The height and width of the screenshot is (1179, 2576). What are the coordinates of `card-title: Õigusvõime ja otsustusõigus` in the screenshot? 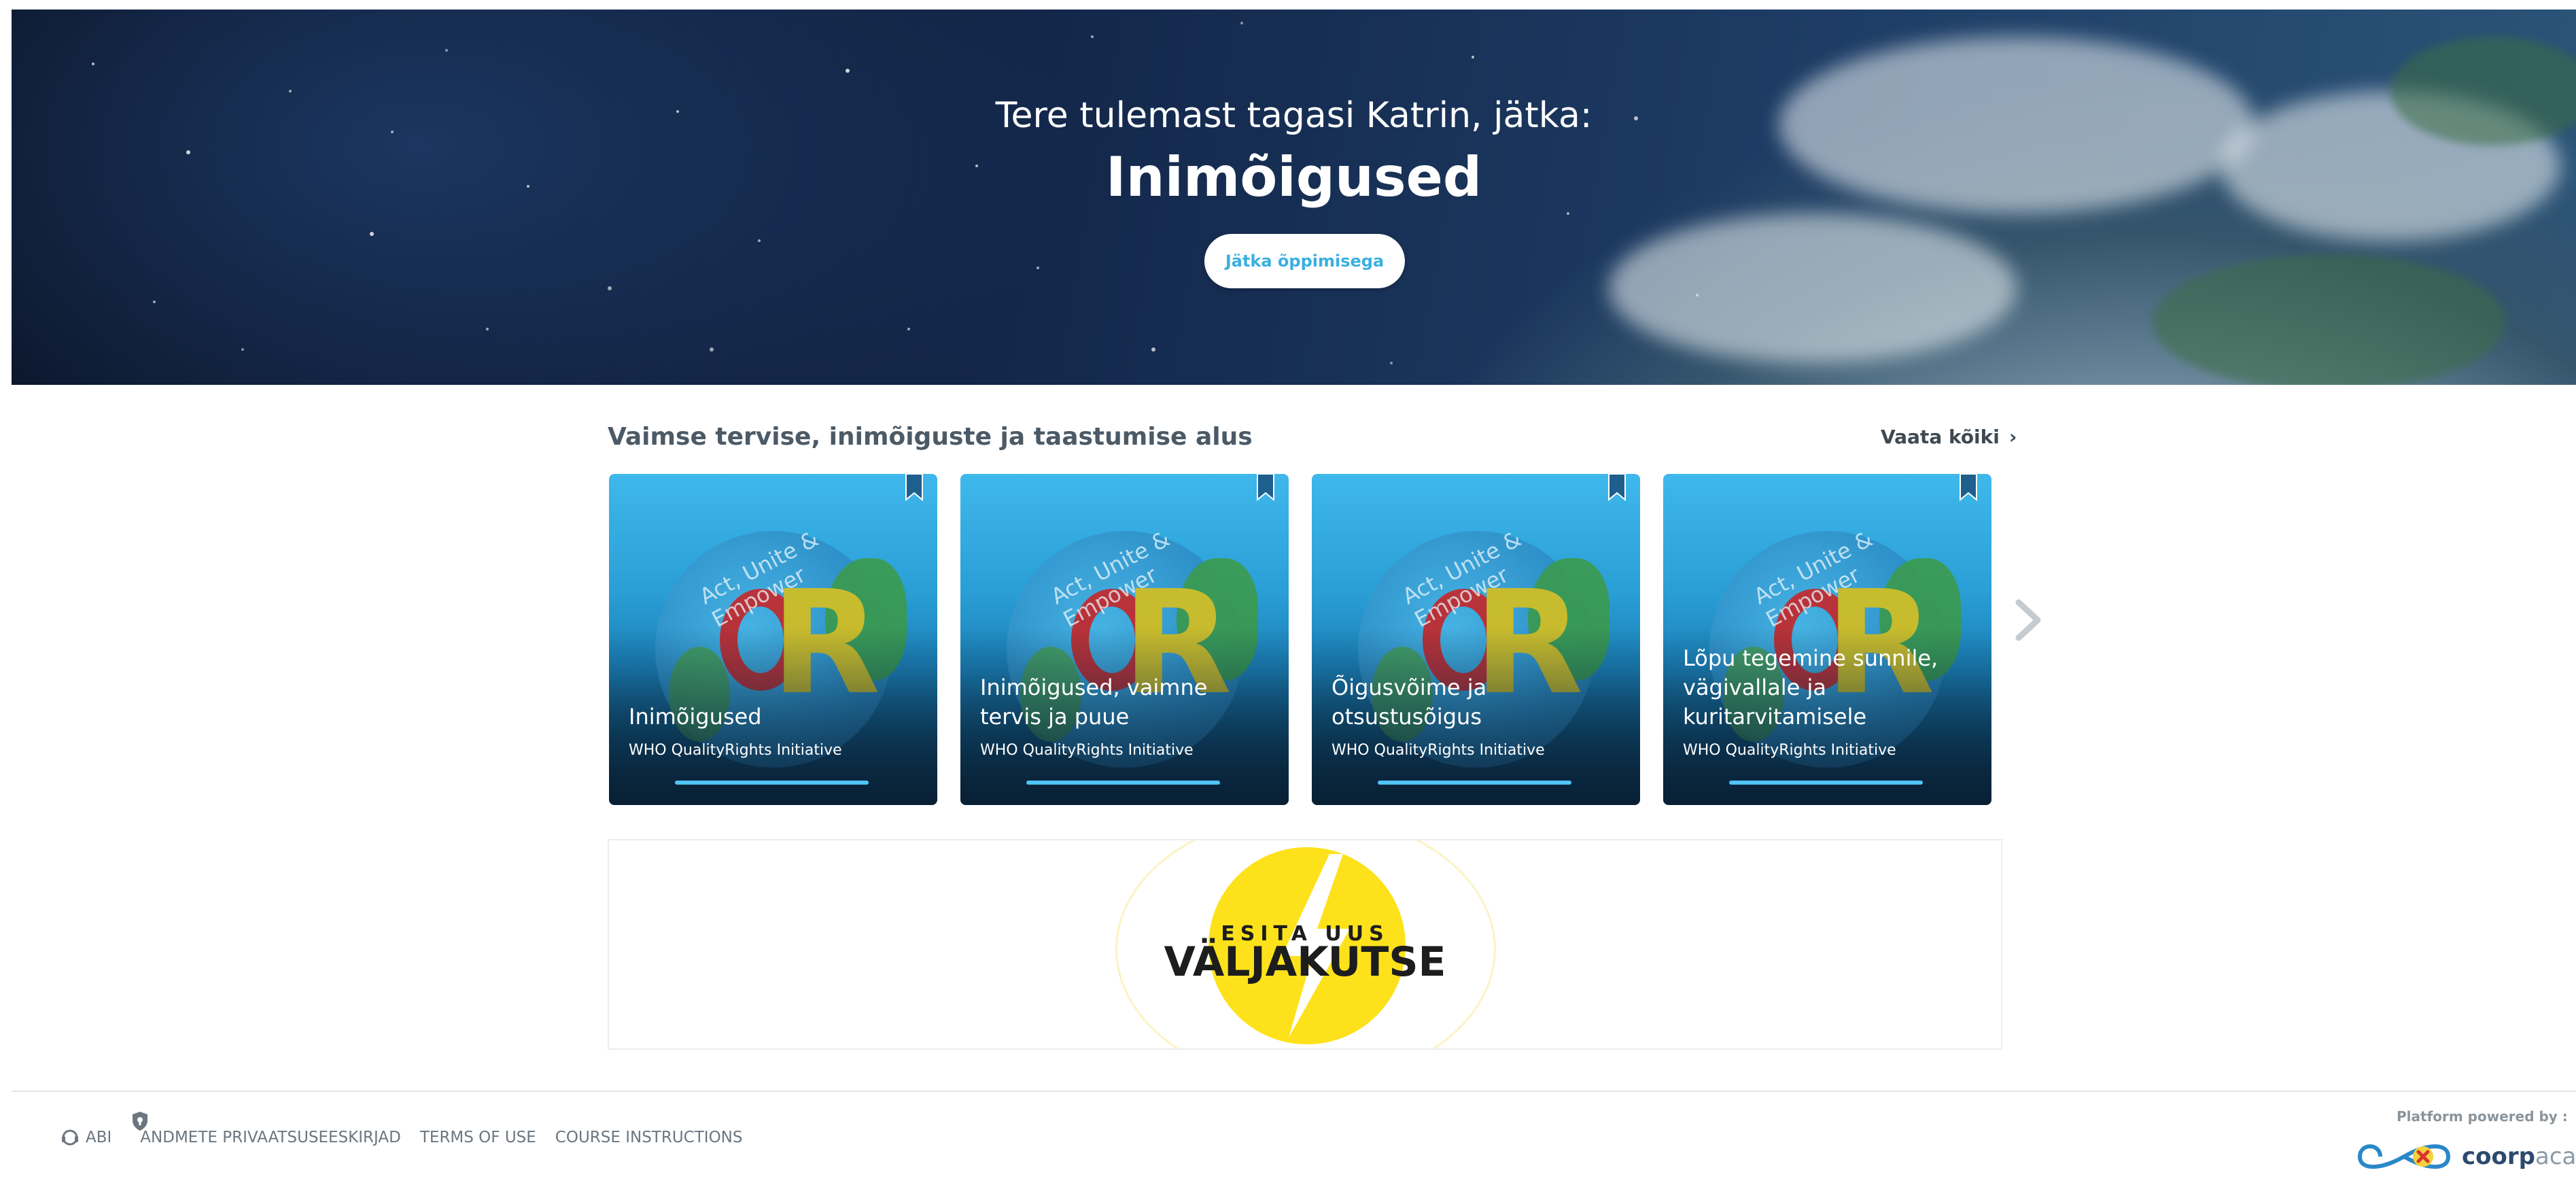 It's located at (1409, 702).